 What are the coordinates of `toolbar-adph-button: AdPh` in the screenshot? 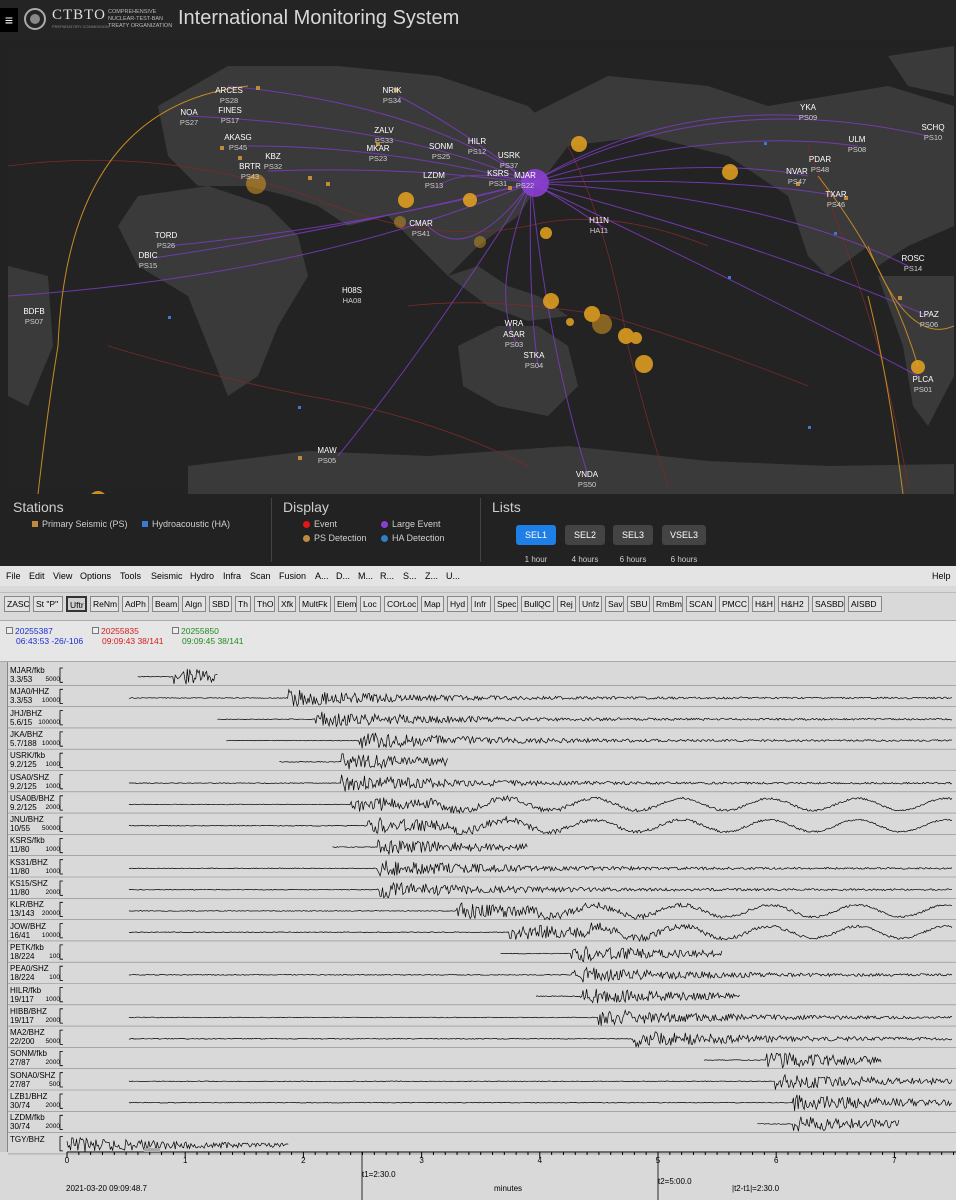 It's located at (135, 604).